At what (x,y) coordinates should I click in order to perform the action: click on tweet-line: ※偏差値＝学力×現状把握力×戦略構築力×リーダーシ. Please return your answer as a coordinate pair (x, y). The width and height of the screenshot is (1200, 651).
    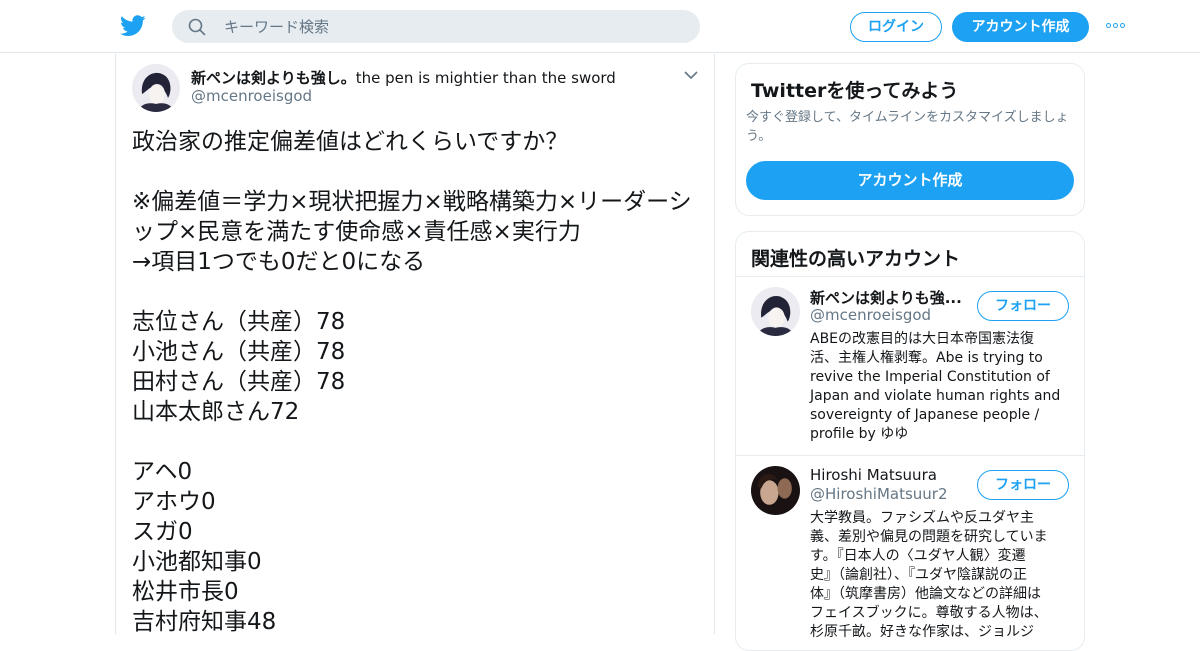
    Looking at the image, I should click on (412, 202).